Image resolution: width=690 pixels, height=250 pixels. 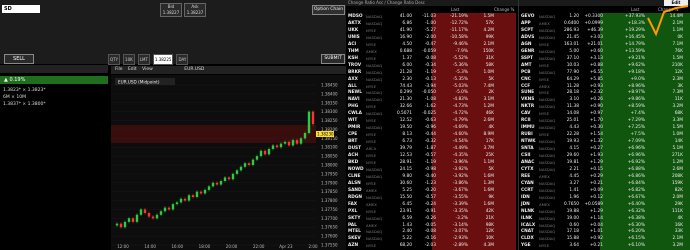 I want to click on menu-view: View, so click(x=147, y=69).